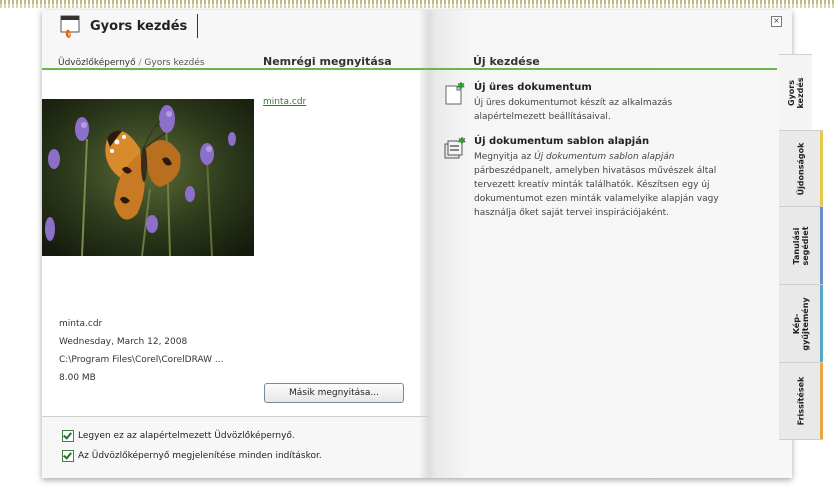  I want to click on tab-updates-label: Frissítések, so click(801, 401).